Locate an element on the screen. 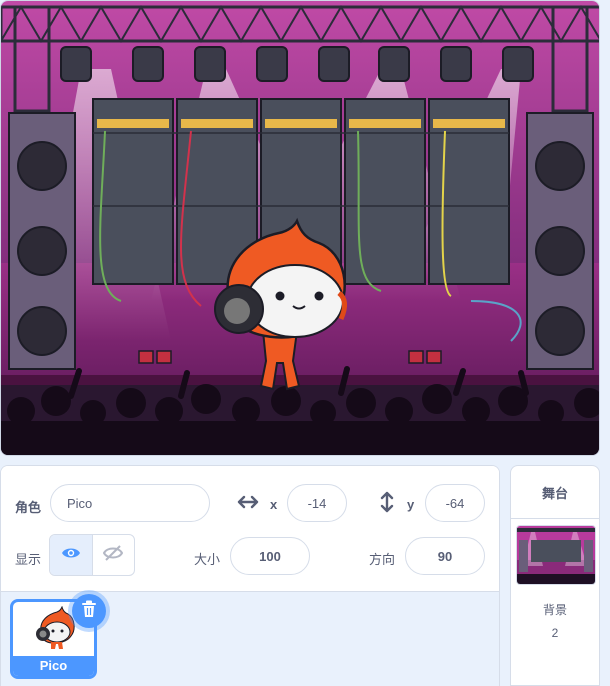  eye-icon is located at coordinates (71, 555).